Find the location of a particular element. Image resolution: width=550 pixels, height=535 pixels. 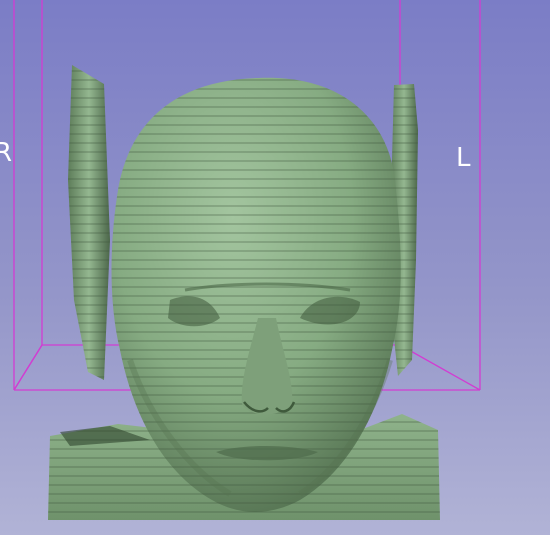

orientation-label-left: L is located at coordinates (463, 158).